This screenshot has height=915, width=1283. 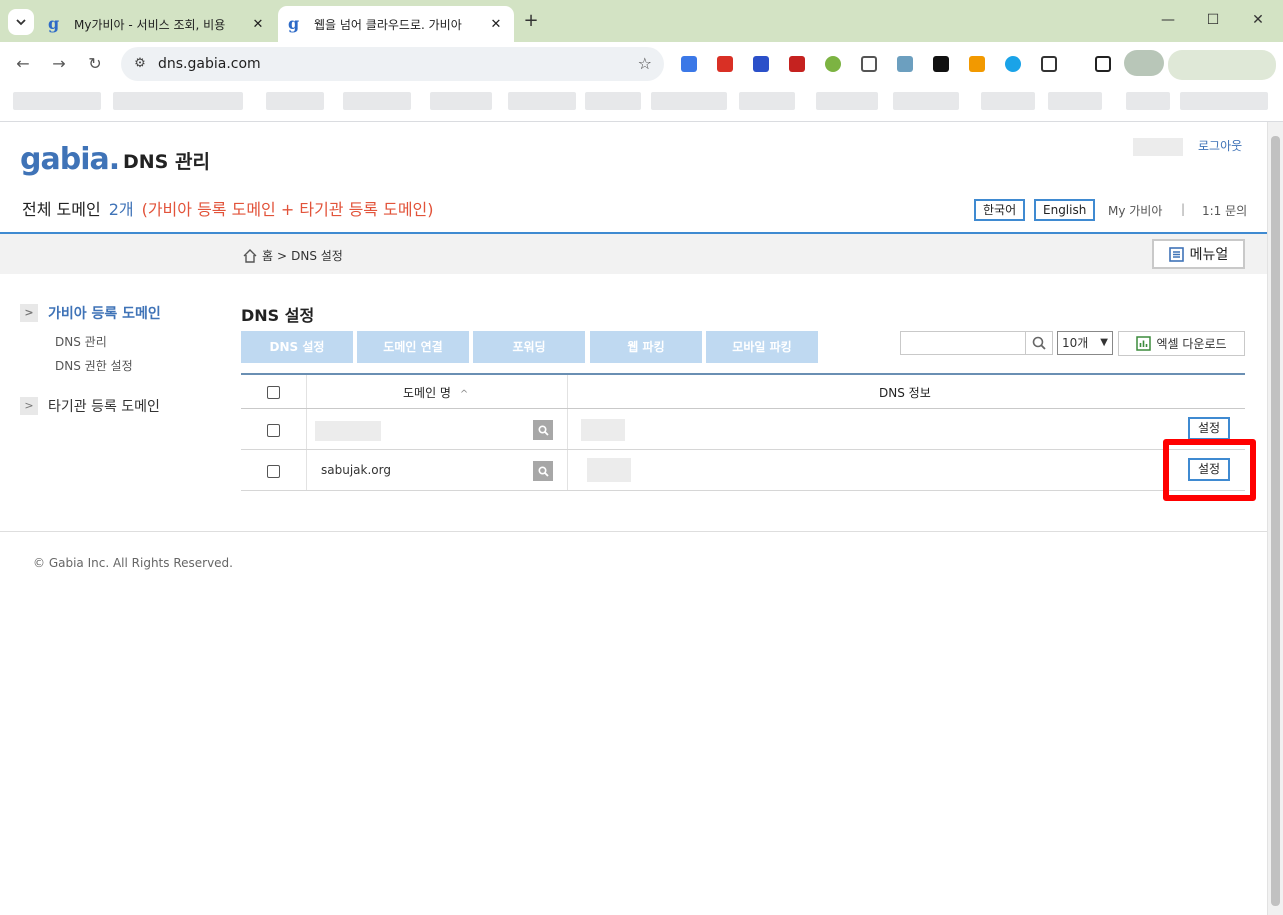 What do you see at coordinates (1224, 210) in the screenshot?
I see `inquiry-link: 1:1 문의` at bounding box center [1224, 210].